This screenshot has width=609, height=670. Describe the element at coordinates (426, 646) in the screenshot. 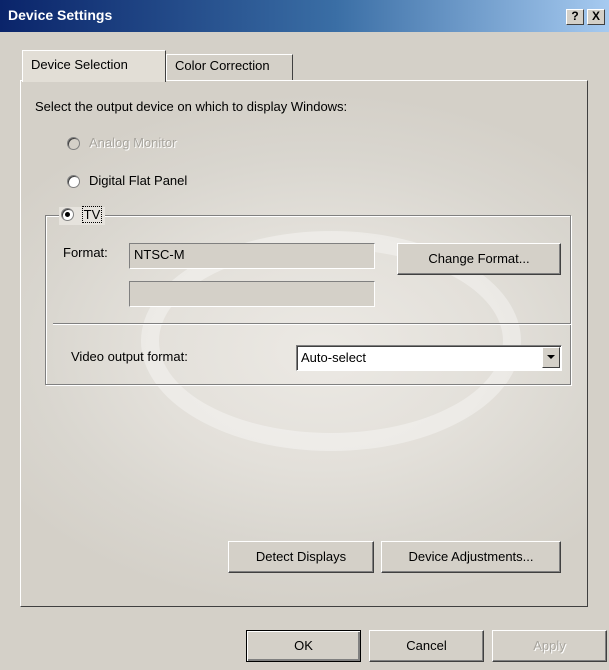

I see `cancel-button: Cancel` at that location.